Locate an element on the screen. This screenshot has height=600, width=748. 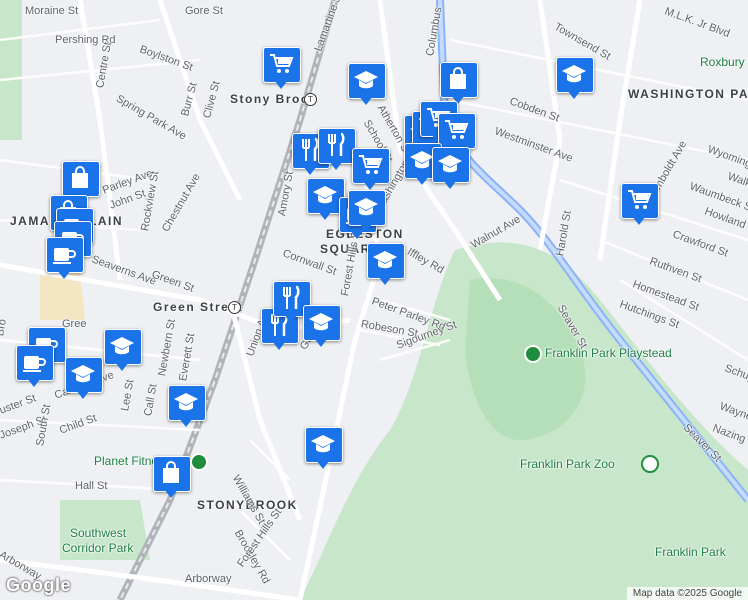
franklin-park-playstead-pin is located at coordinates (533, 354).